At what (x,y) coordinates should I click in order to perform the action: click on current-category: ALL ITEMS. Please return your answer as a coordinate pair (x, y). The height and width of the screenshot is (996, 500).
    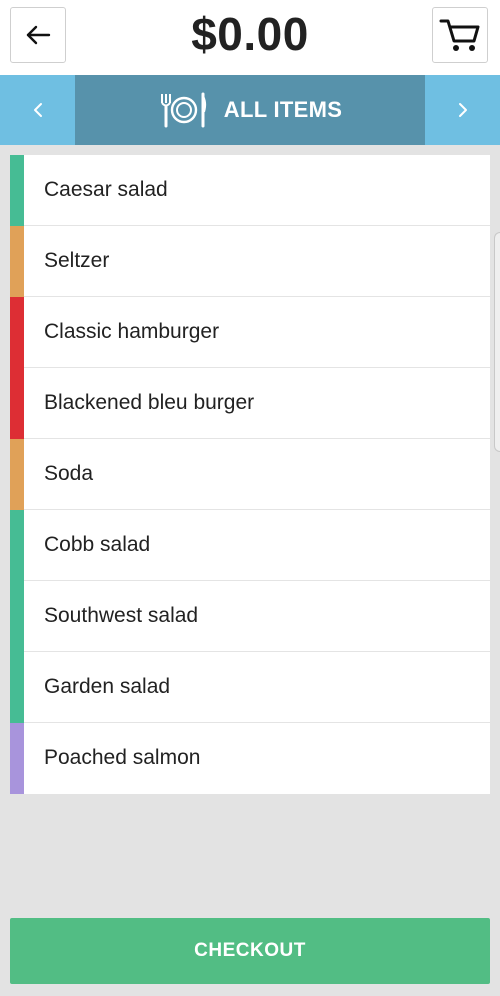
    Looking at the image, I should click on (250, 110).